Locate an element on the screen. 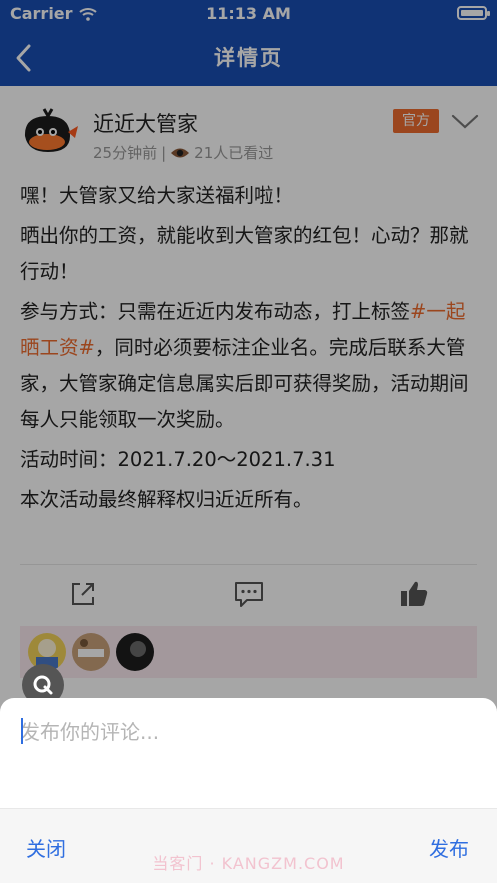 The image size is (497, 883). q-icon is located at coordinates (43, 685).